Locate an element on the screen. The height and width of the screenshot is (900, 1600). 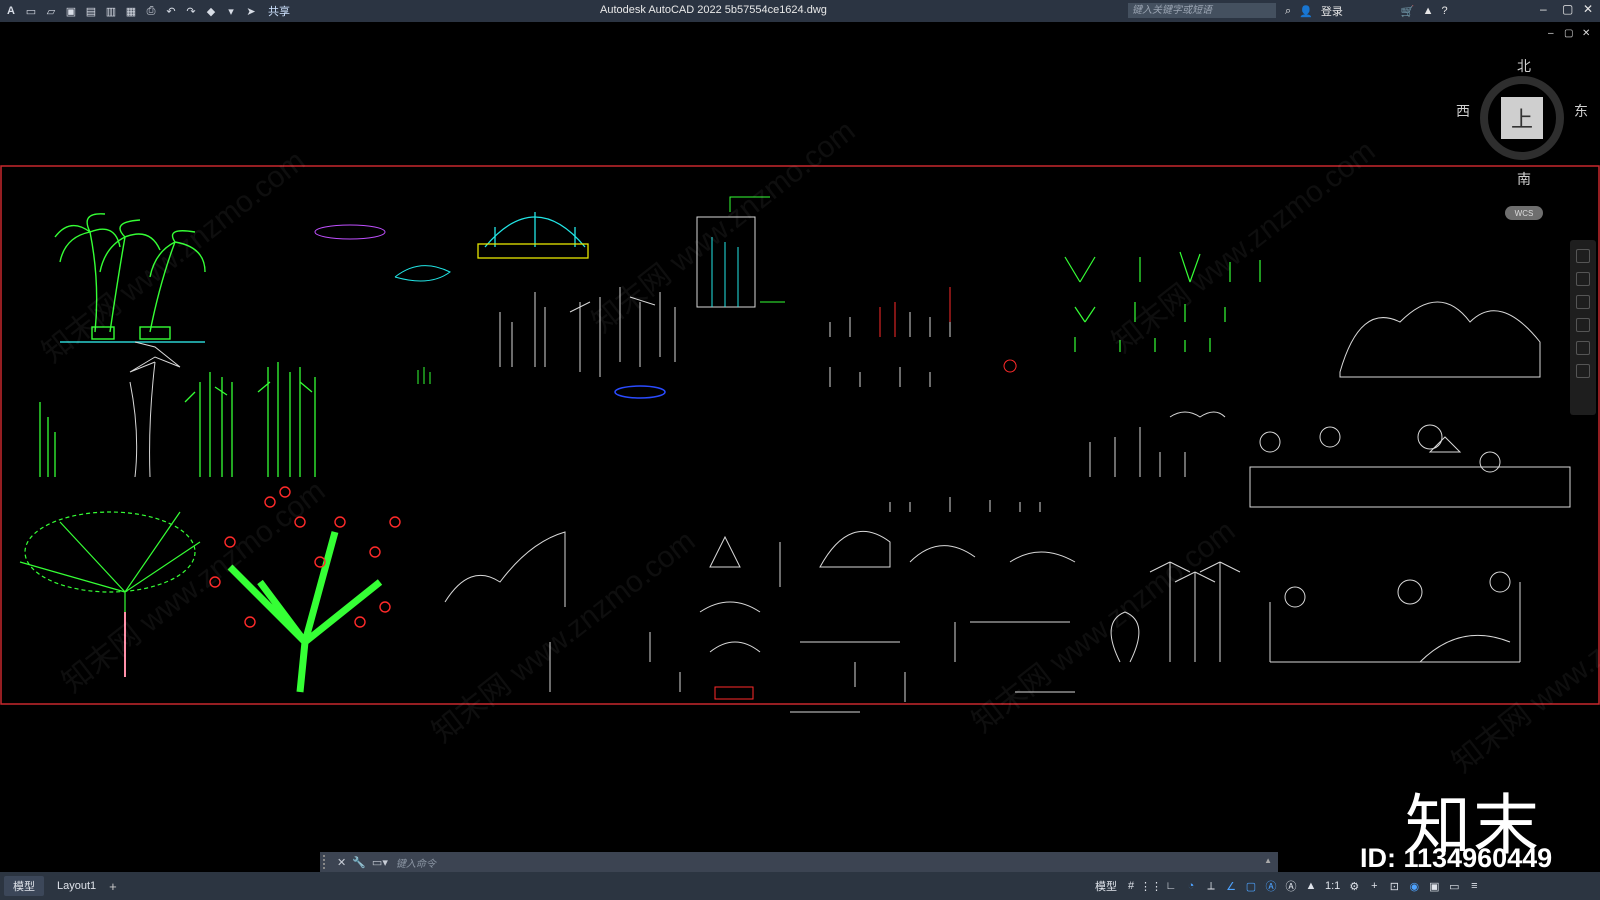
purple-shrub is located at coordinates (350, 232).